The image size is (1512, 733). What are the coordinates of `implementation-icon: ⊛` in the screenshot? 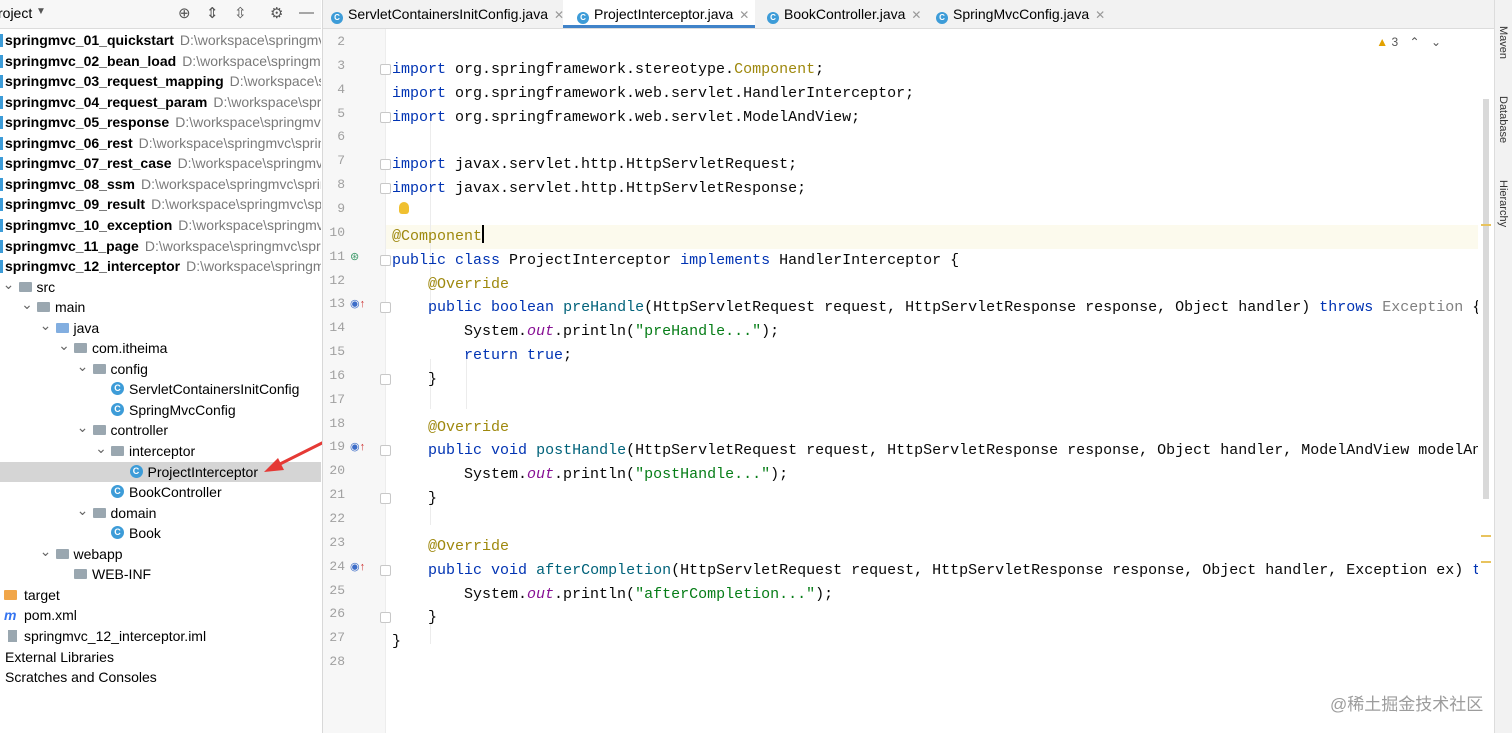 It's located at (354, 256).